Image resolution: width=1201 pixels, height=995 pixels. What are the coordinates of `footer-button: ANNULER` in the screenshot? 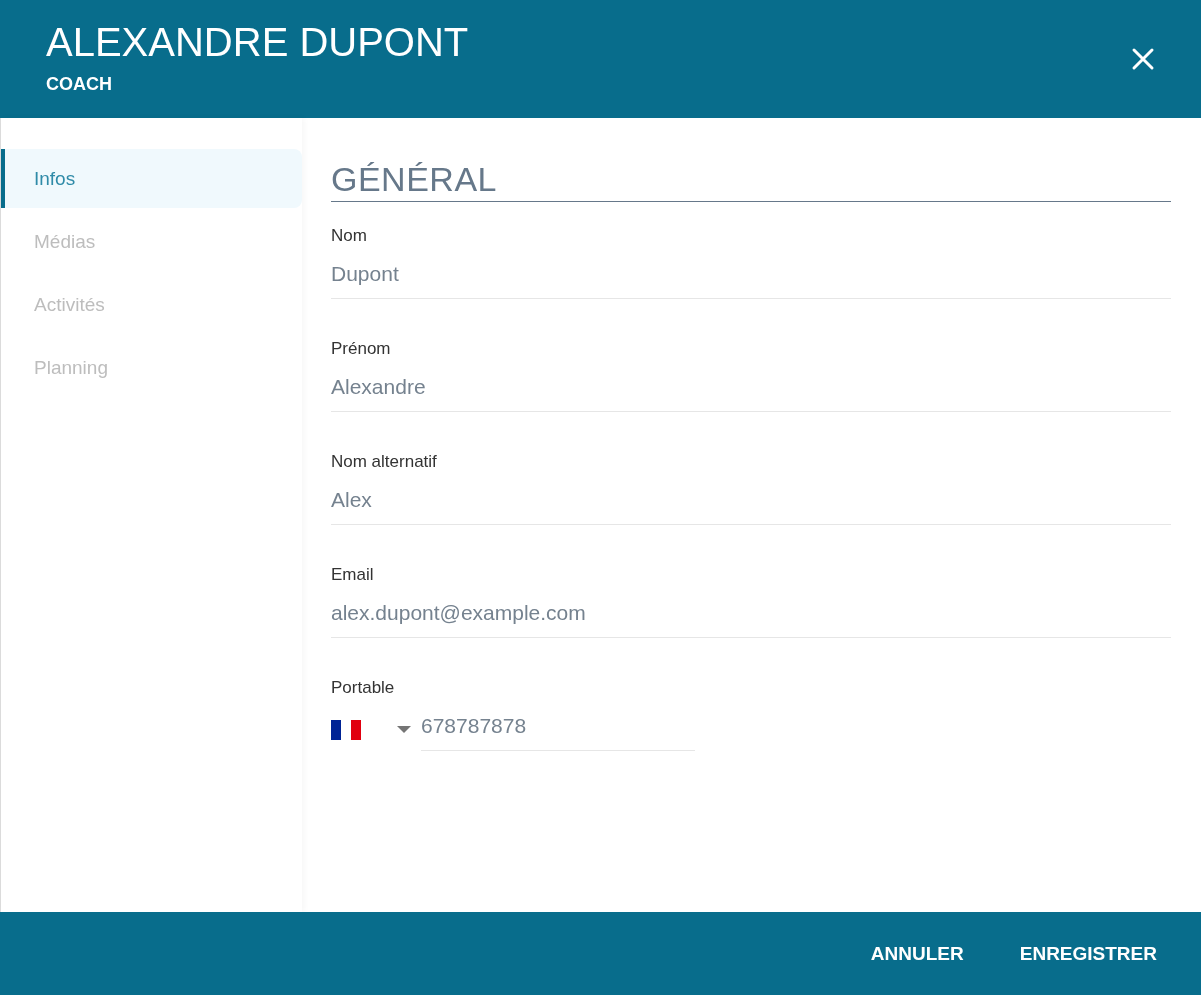 It's located at (917, 953).